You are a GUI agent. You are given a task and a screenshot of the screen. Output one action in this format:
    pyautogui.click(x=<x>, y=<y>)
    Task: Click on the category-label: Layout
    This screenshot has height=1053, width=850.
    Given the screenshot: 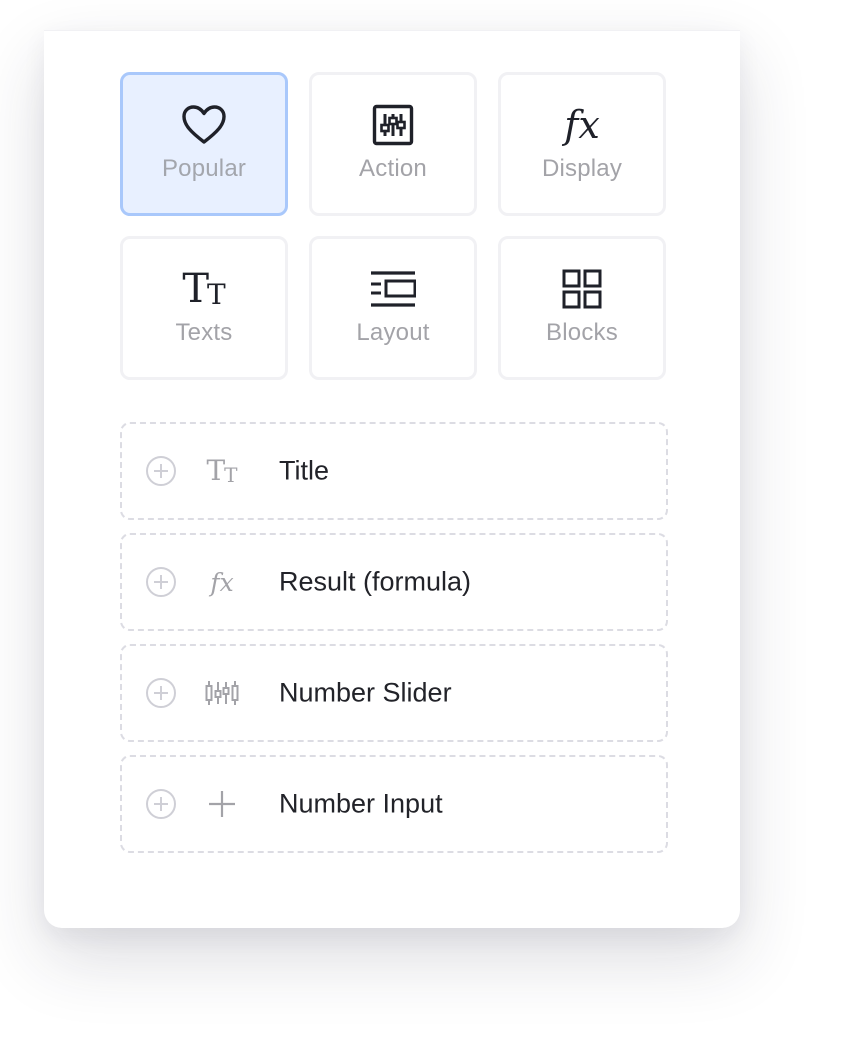 What is the action you would take?
    pyautogui.click(x=393, y=332)
    